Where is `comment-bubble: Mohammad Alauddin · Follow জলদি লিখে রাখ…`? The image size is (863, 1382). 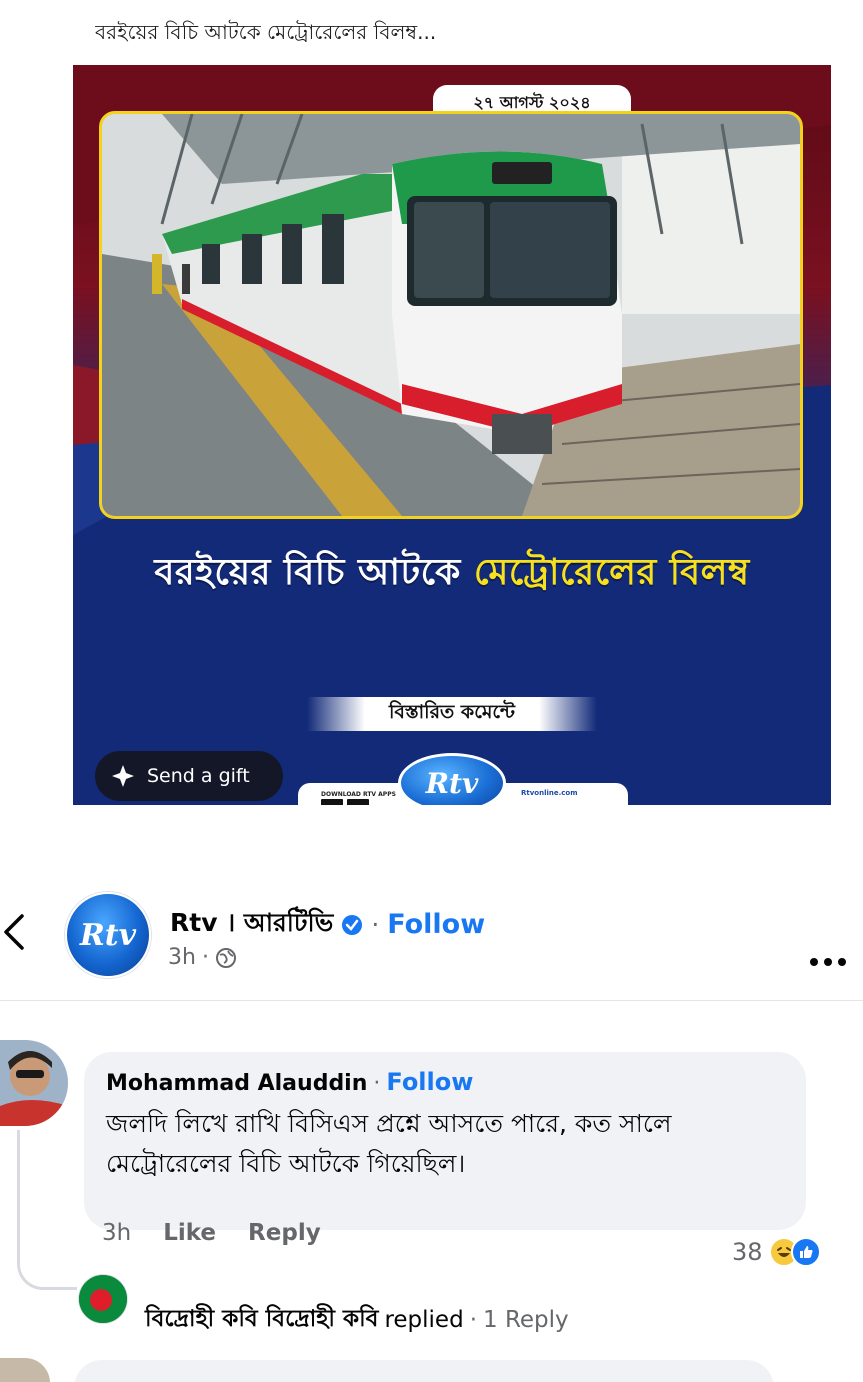 comment-bubble: Mohammad Alauddin · Follow জলদি লিখে রাখ… is located at coordinates (445, 1141).